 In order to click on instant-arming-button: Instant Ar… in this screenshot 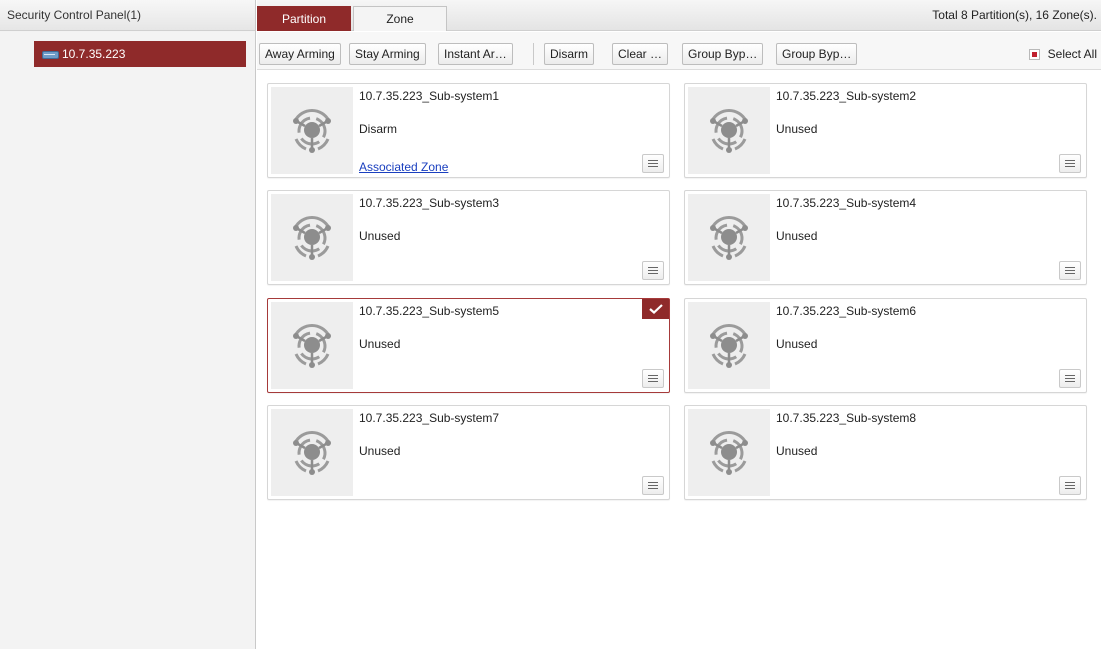, I will do `click(475, 54)`.